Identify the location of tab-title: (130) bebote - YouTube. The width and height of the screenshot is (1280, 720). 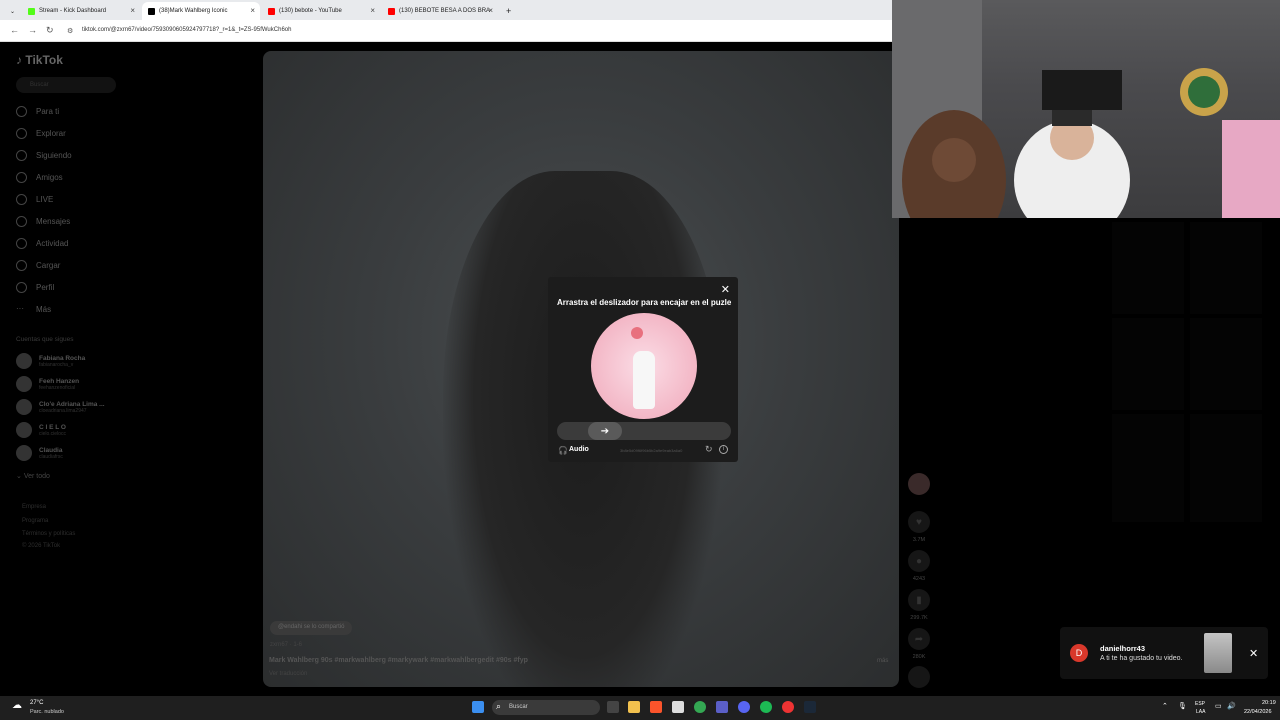
(310, 11).